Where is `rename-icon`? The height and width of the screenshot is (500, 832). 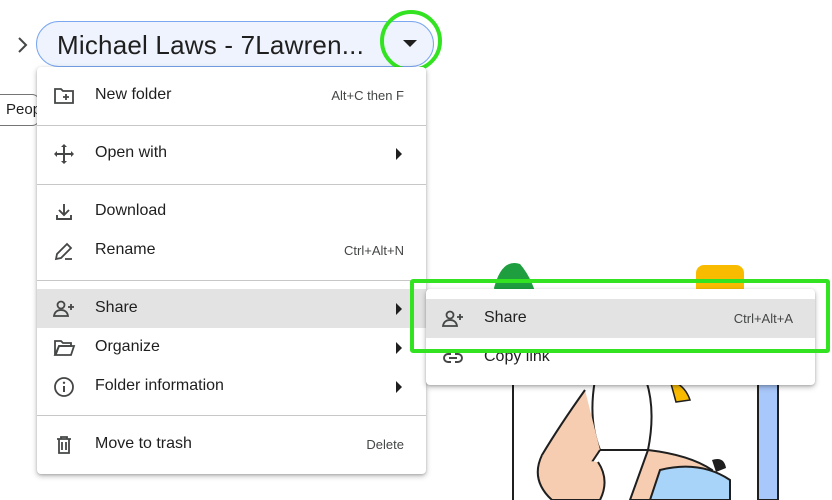
rename-icon is located at coordinates (63, 251).